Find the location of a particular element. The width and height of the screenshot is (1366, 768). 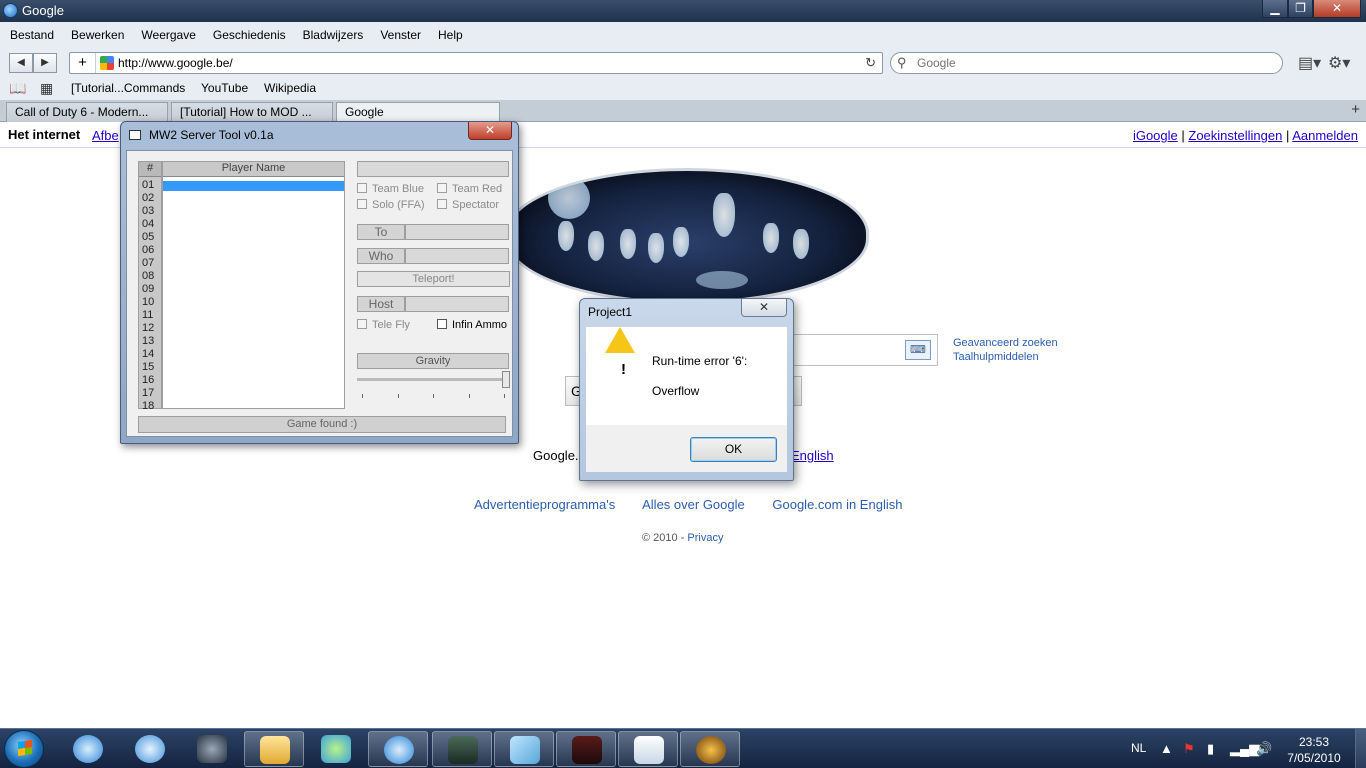

advertising-link: Advertentieprogramma's is located at coordinates (544, 504).